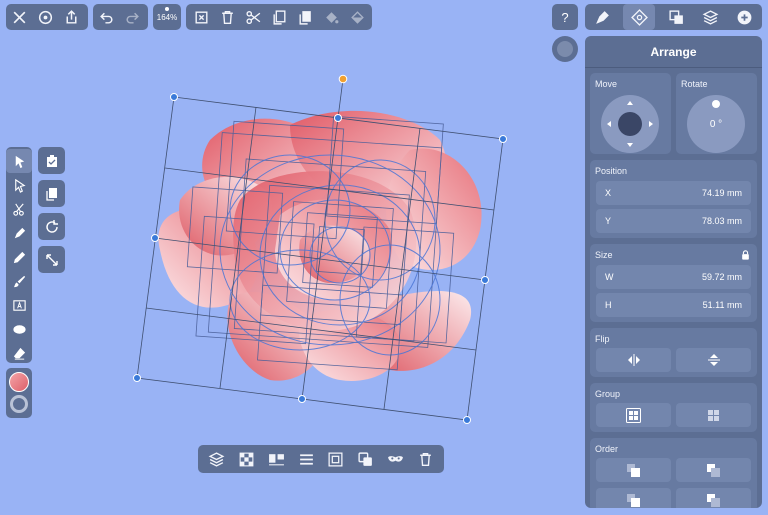 The height and width of the screenshot is (515, 768). Describe the element at coordinates (357, 17) in the screenshot. I see `fill-bucket-icon` at that location.